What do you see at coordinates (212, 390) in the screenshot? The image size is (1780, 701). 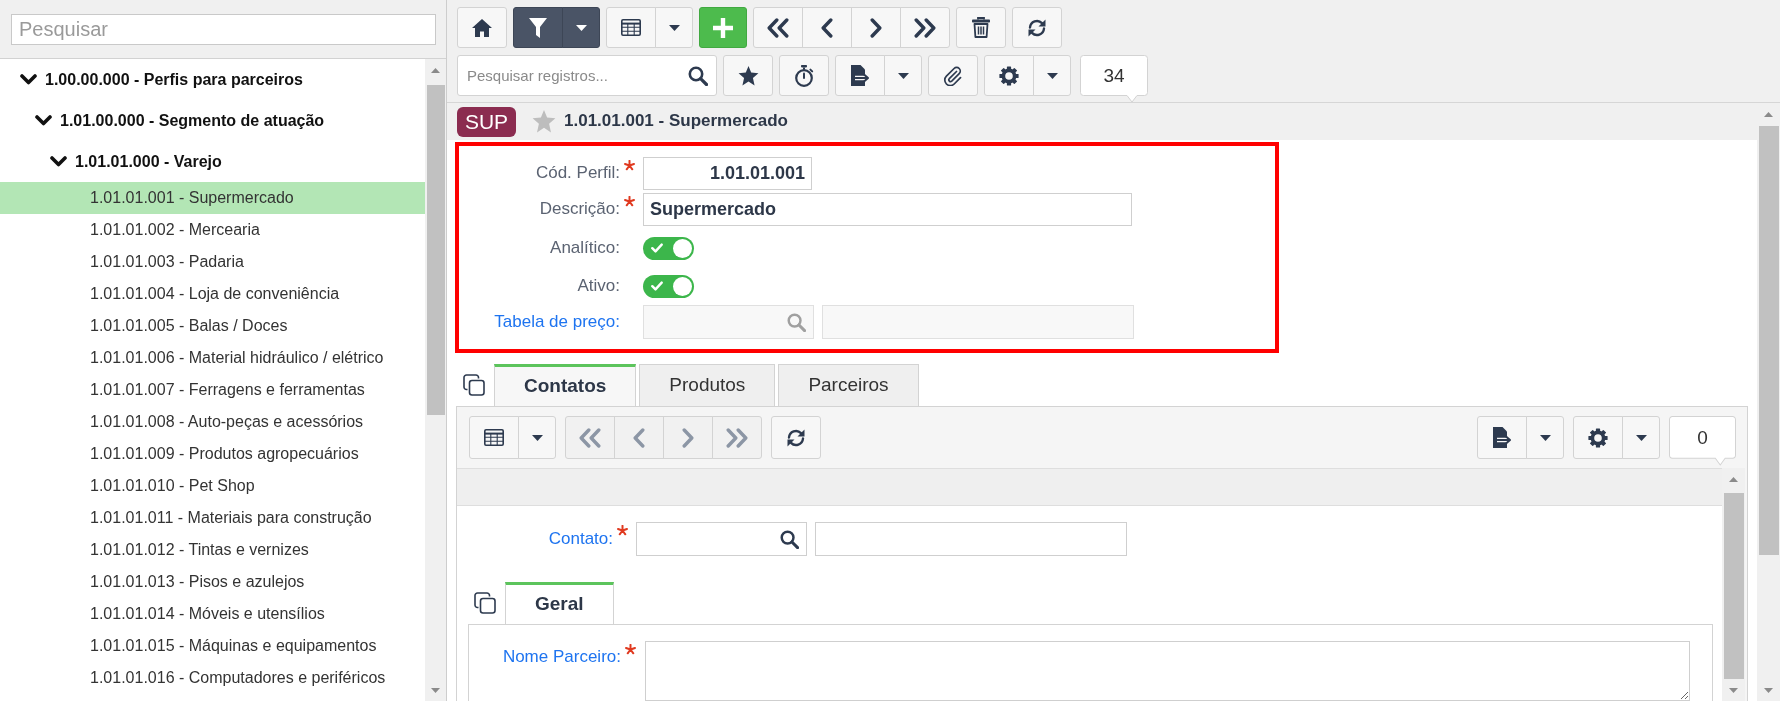 I see `tree-item: 1.01.01.007 - Ferragens e ferramentas` at bounding box center [212, 390].